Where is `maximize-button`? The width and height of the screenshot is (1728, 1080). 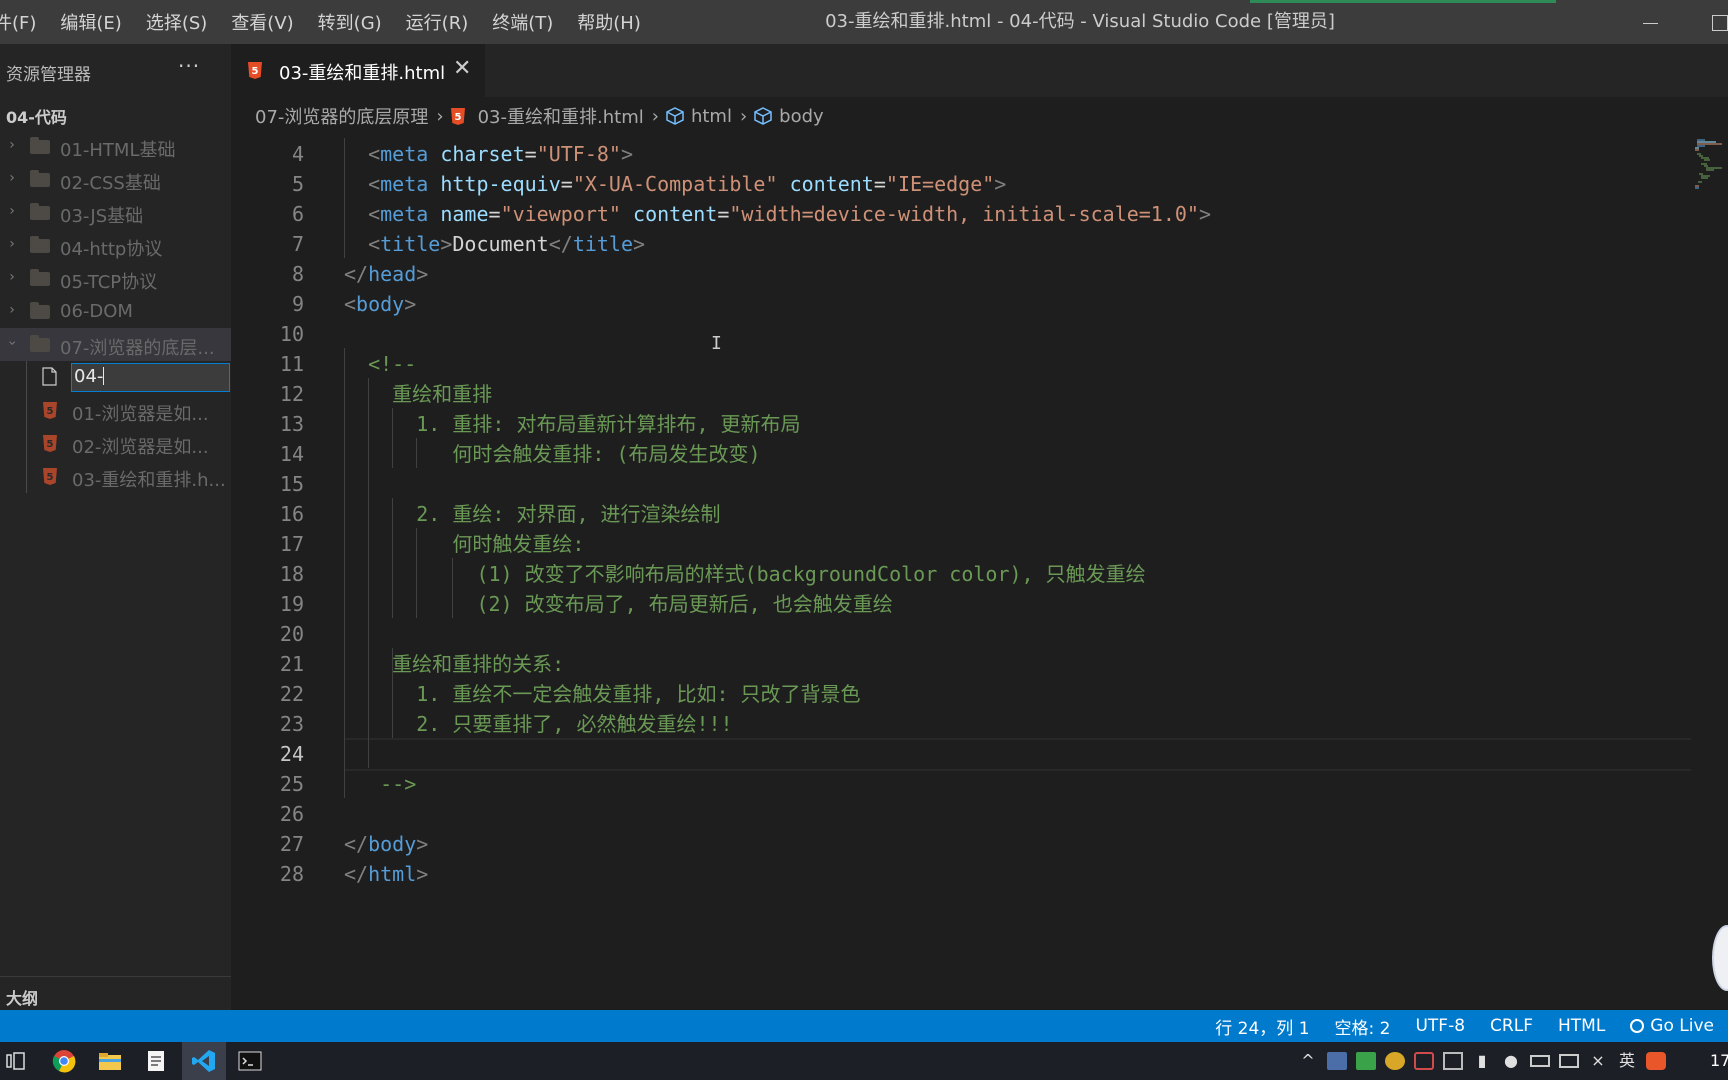
maximize-button is located at coordinates (1714, 23).